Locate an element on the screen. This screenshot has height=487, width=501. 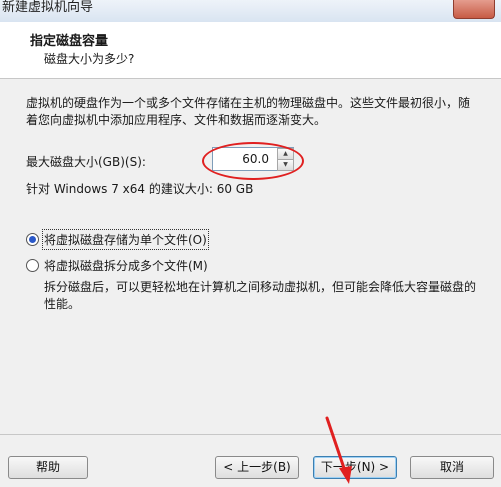
header-subtitle: 磁盘大小为多少? is located at coordinates (89, 59).